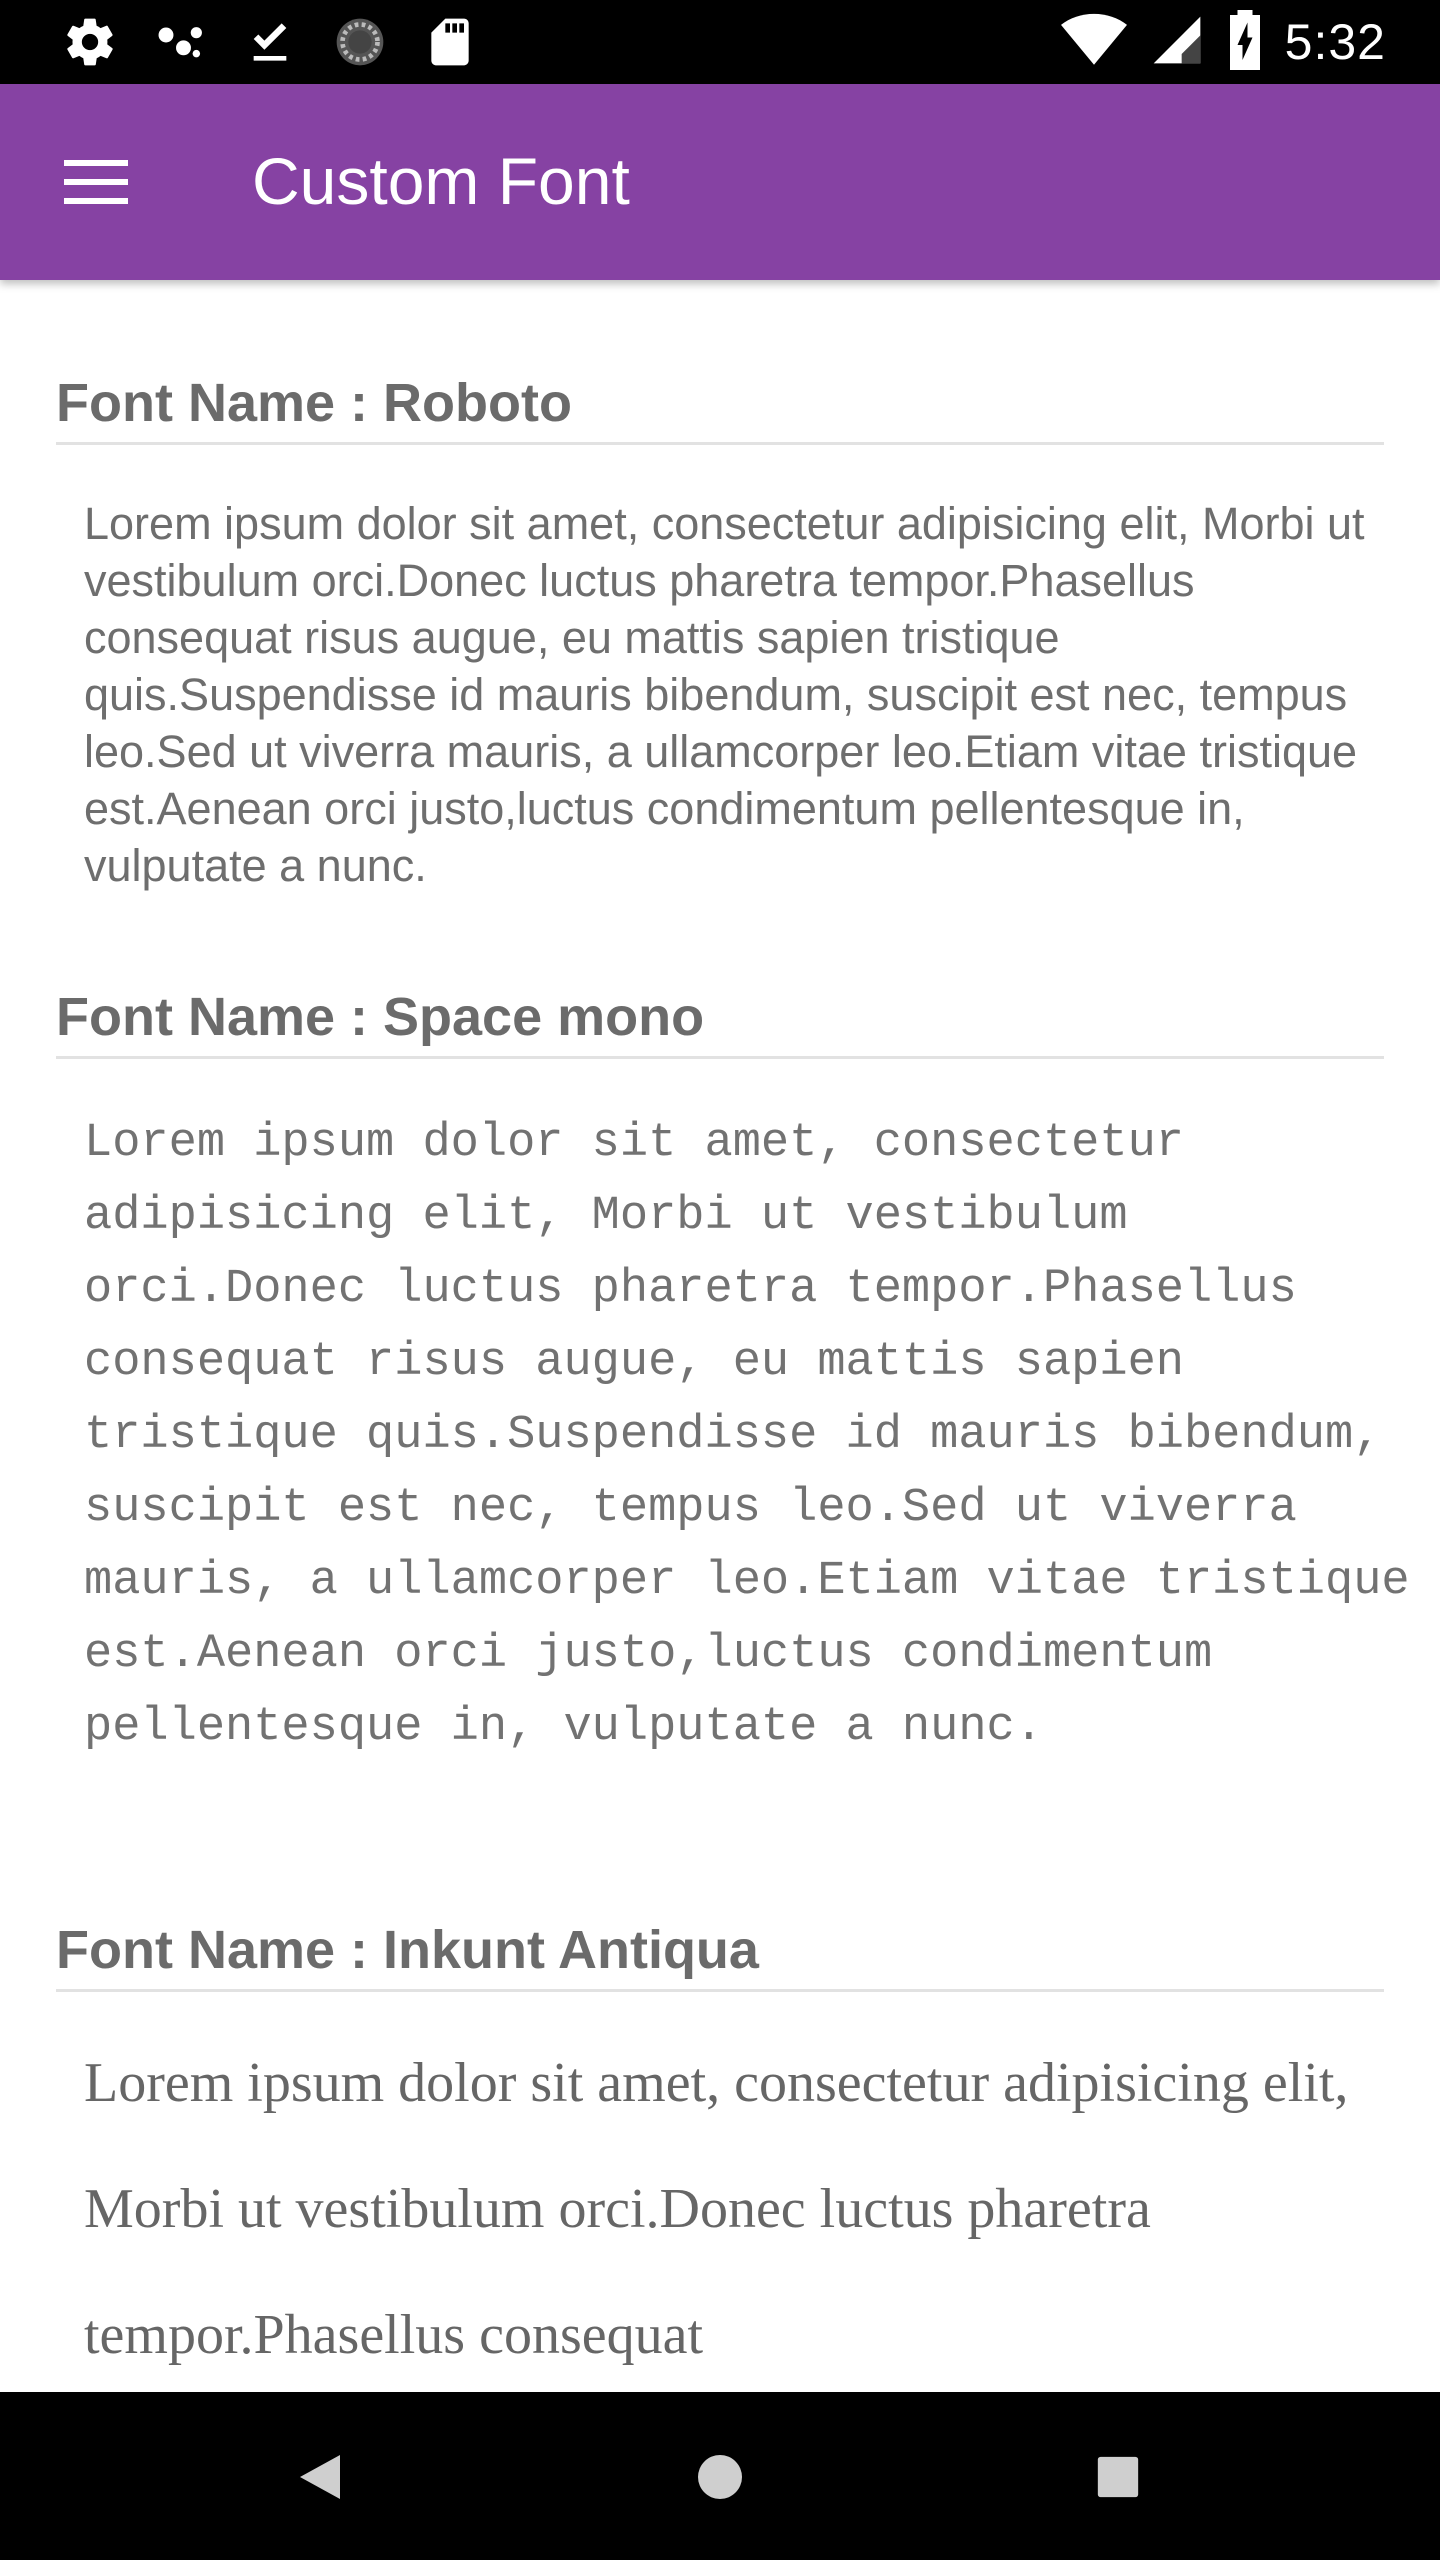  Describe the element at coordinates (1335, 42) in the screenshot. I see `status-time: 5:32` at that location.